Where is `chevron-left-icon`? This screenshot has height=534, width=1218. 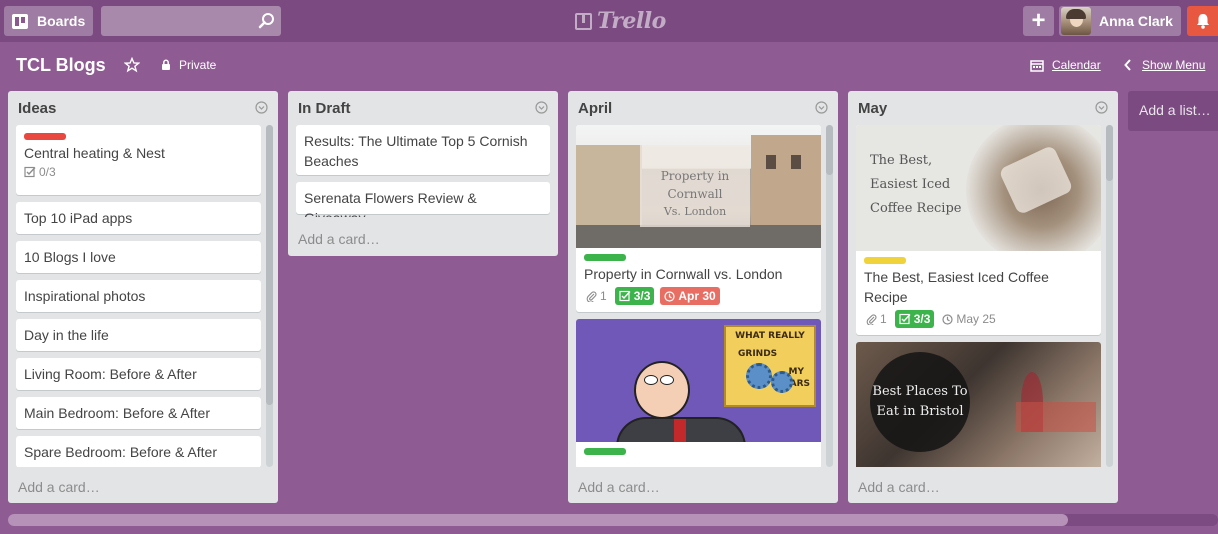 chevron-left-icon is located at coordinates (1127, 65).